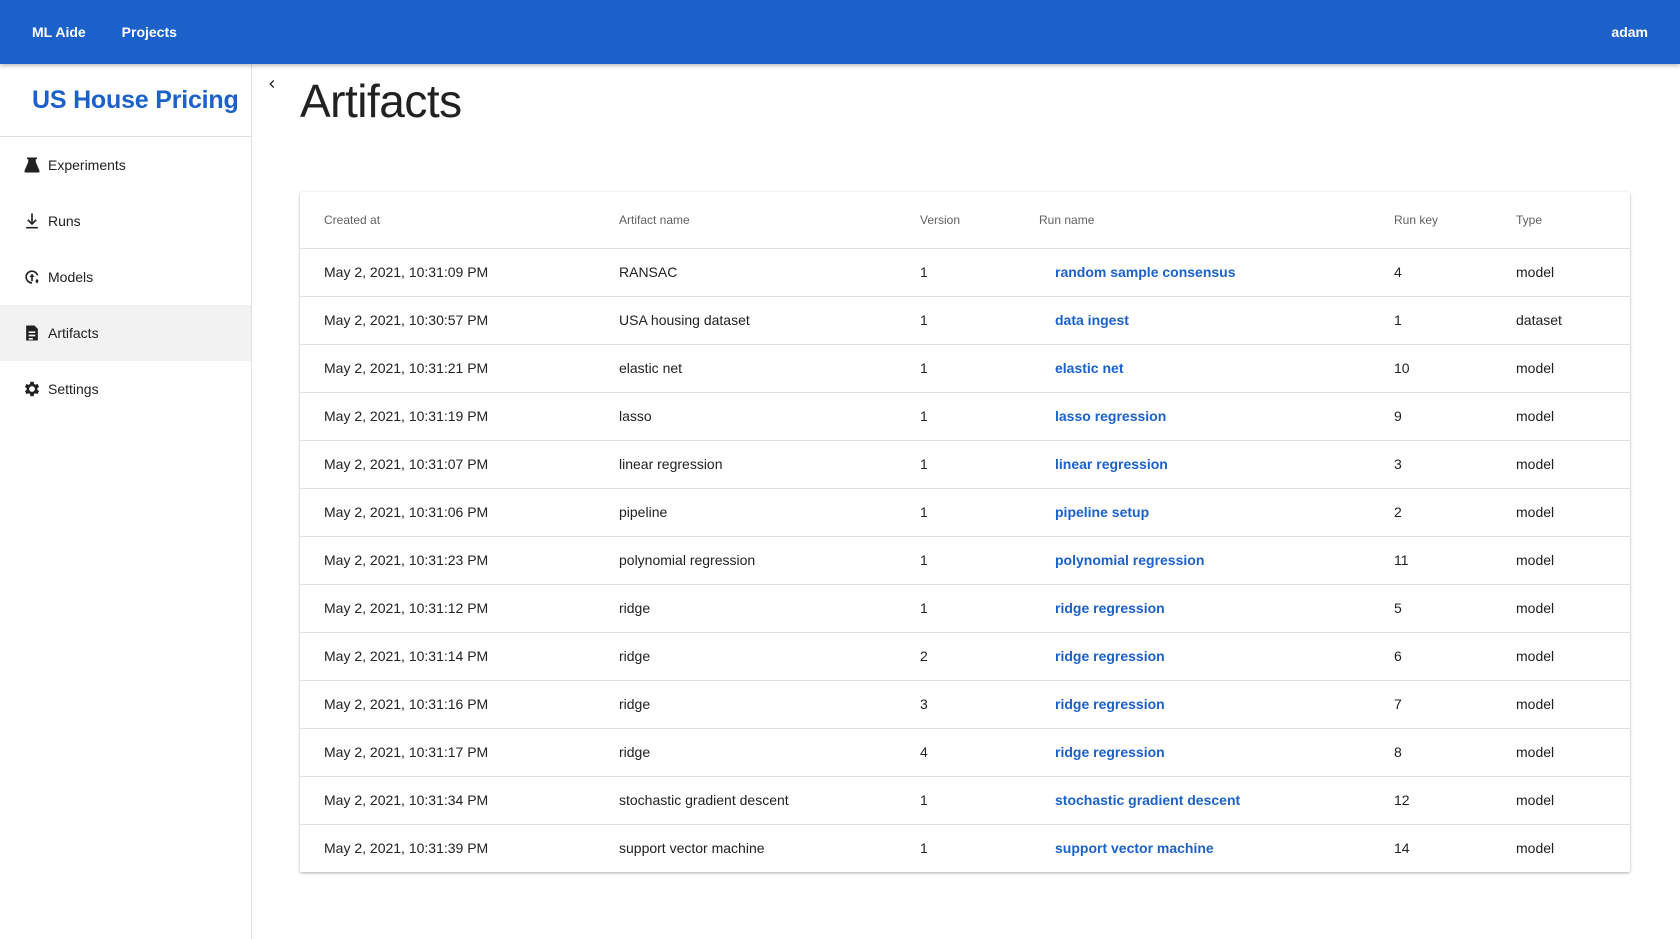 Image resolution: width=1680 pixels, height=939 pixels. Describe the element at coordinates (32, 221) in the screenshot. I see `run-icon` at that location.